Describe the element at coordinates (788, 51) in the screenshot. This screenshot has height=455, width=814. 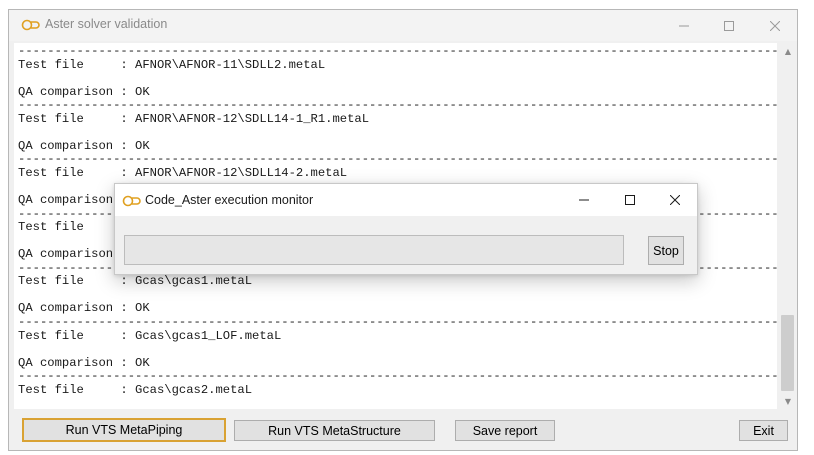
I see `scroll-up-arrow-icon: ▲` at that location.